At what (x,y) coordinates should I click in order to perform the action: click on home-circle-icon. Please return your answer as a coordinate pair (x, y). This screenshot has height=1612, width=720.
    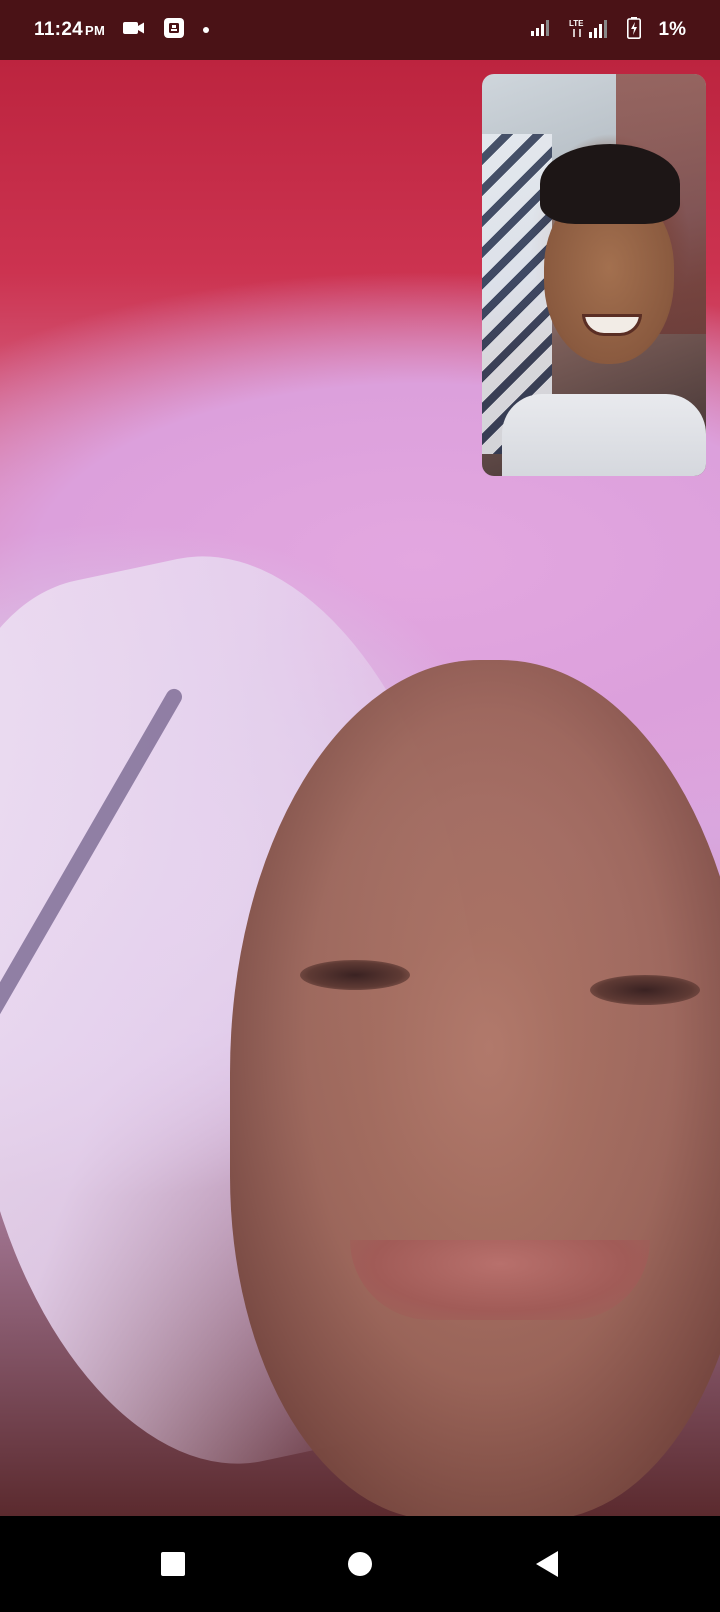
    Looking at the image, I should click on (359, 1564).